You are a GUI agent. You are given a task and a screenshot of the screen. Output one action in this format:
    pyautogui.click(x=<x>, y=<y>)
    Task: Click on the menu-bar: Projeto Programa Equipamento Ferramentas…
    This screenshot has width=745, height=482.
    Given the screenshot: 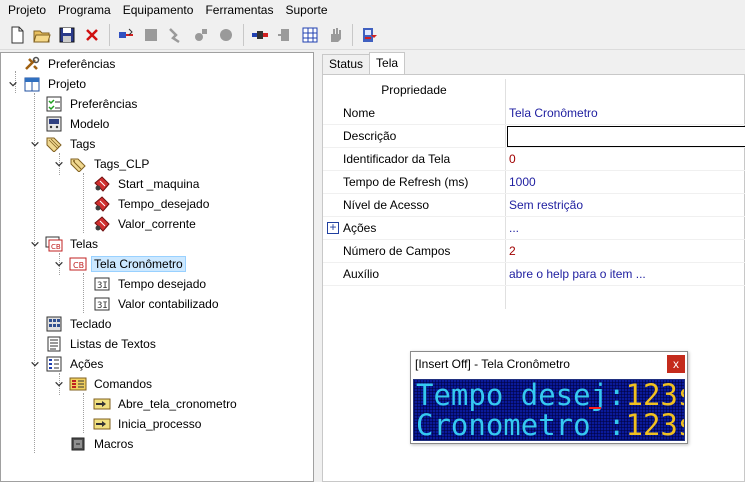 What is the action you would take?
    pyautogui.click(x=372, y=10)
    